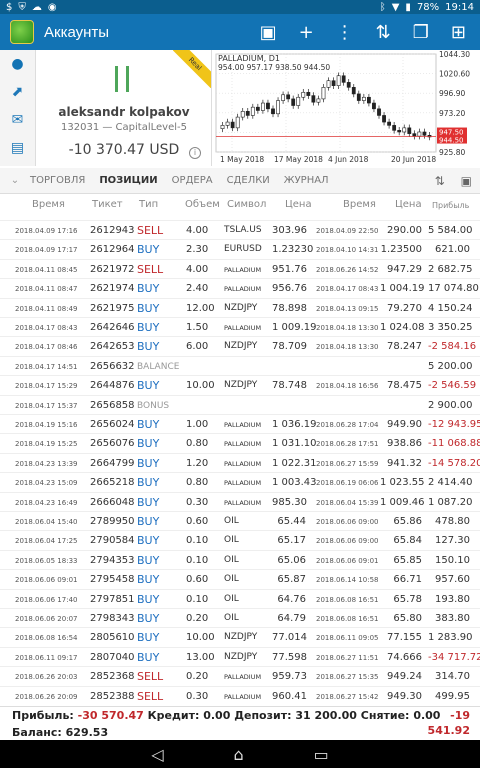  Describe the element at coordinates (148, 444) in the screenshot. I see `cell-type: BUY` at that location.